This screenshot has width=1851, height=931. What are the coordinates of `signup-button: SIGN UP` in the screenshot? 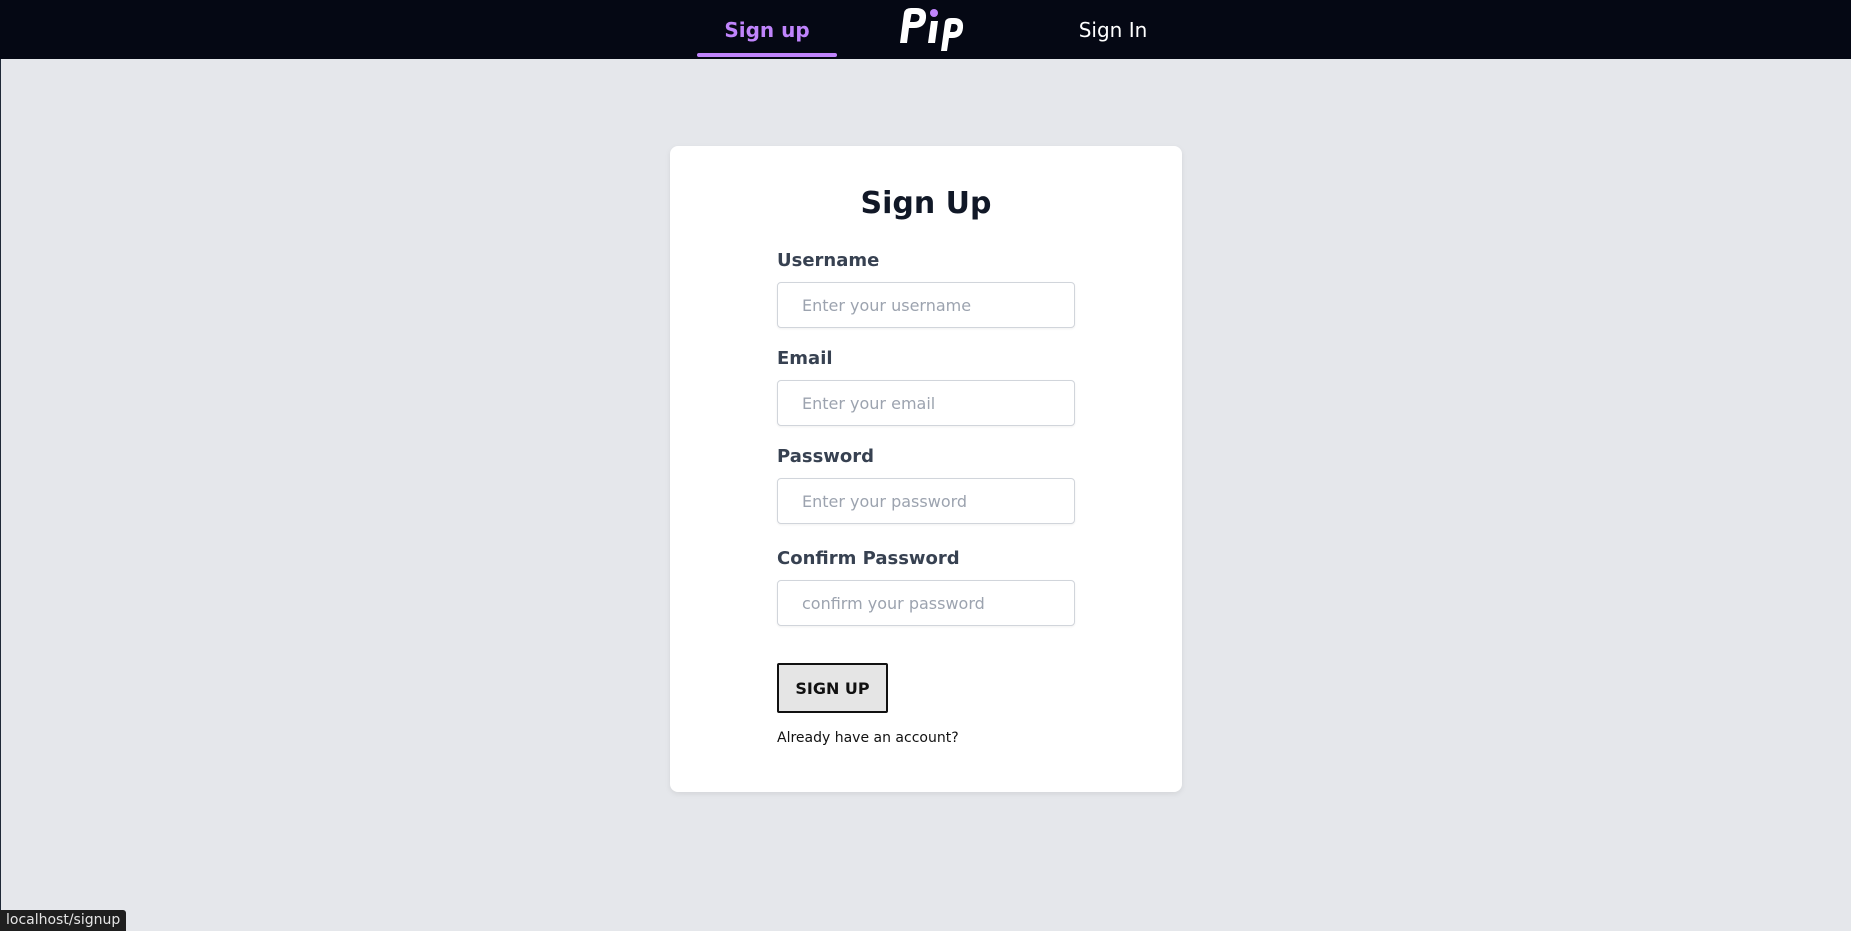 It's located at (832, 688).